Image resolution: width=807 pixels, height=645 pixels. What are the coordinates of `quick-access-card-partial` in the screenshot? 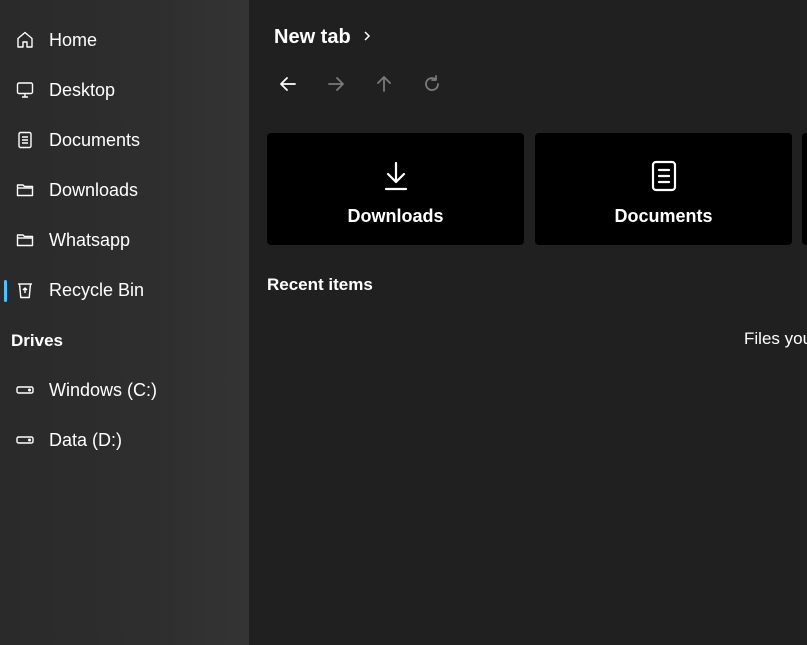 It's located at (804, 189).